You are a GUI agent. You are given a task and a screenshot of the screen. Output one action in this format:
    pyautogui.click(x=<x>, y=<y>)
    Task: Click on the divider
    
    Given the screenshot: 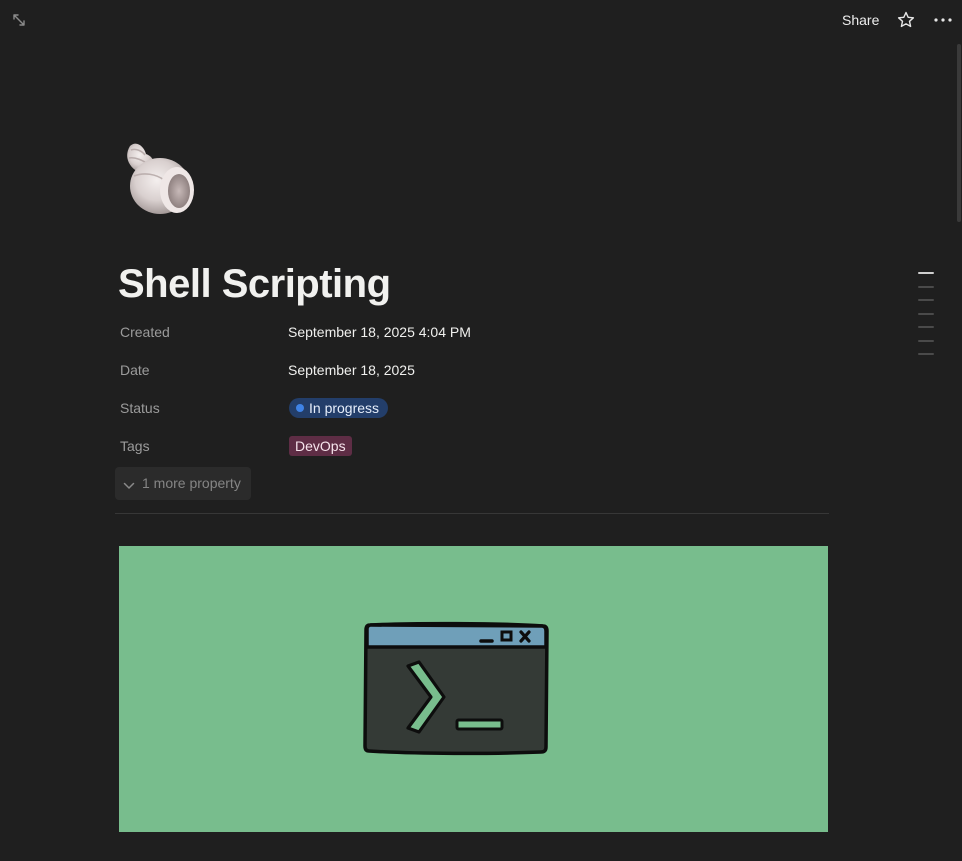 What is the action you would take?
    pyautogui.click(x=472, y=513)
    